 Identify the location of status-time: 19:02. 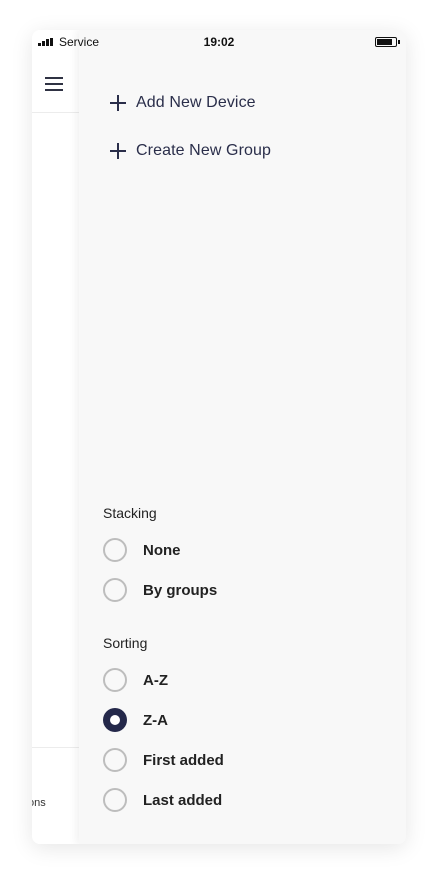
(219, 42).